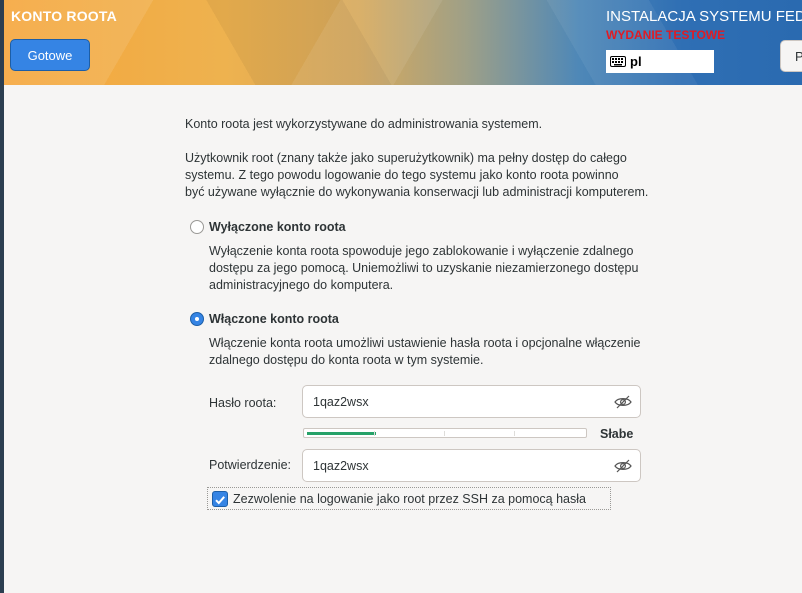 This screenshot has height=593, width=802. I want to click on root-password-input: 1qaz2wsx, so click(471, 401).